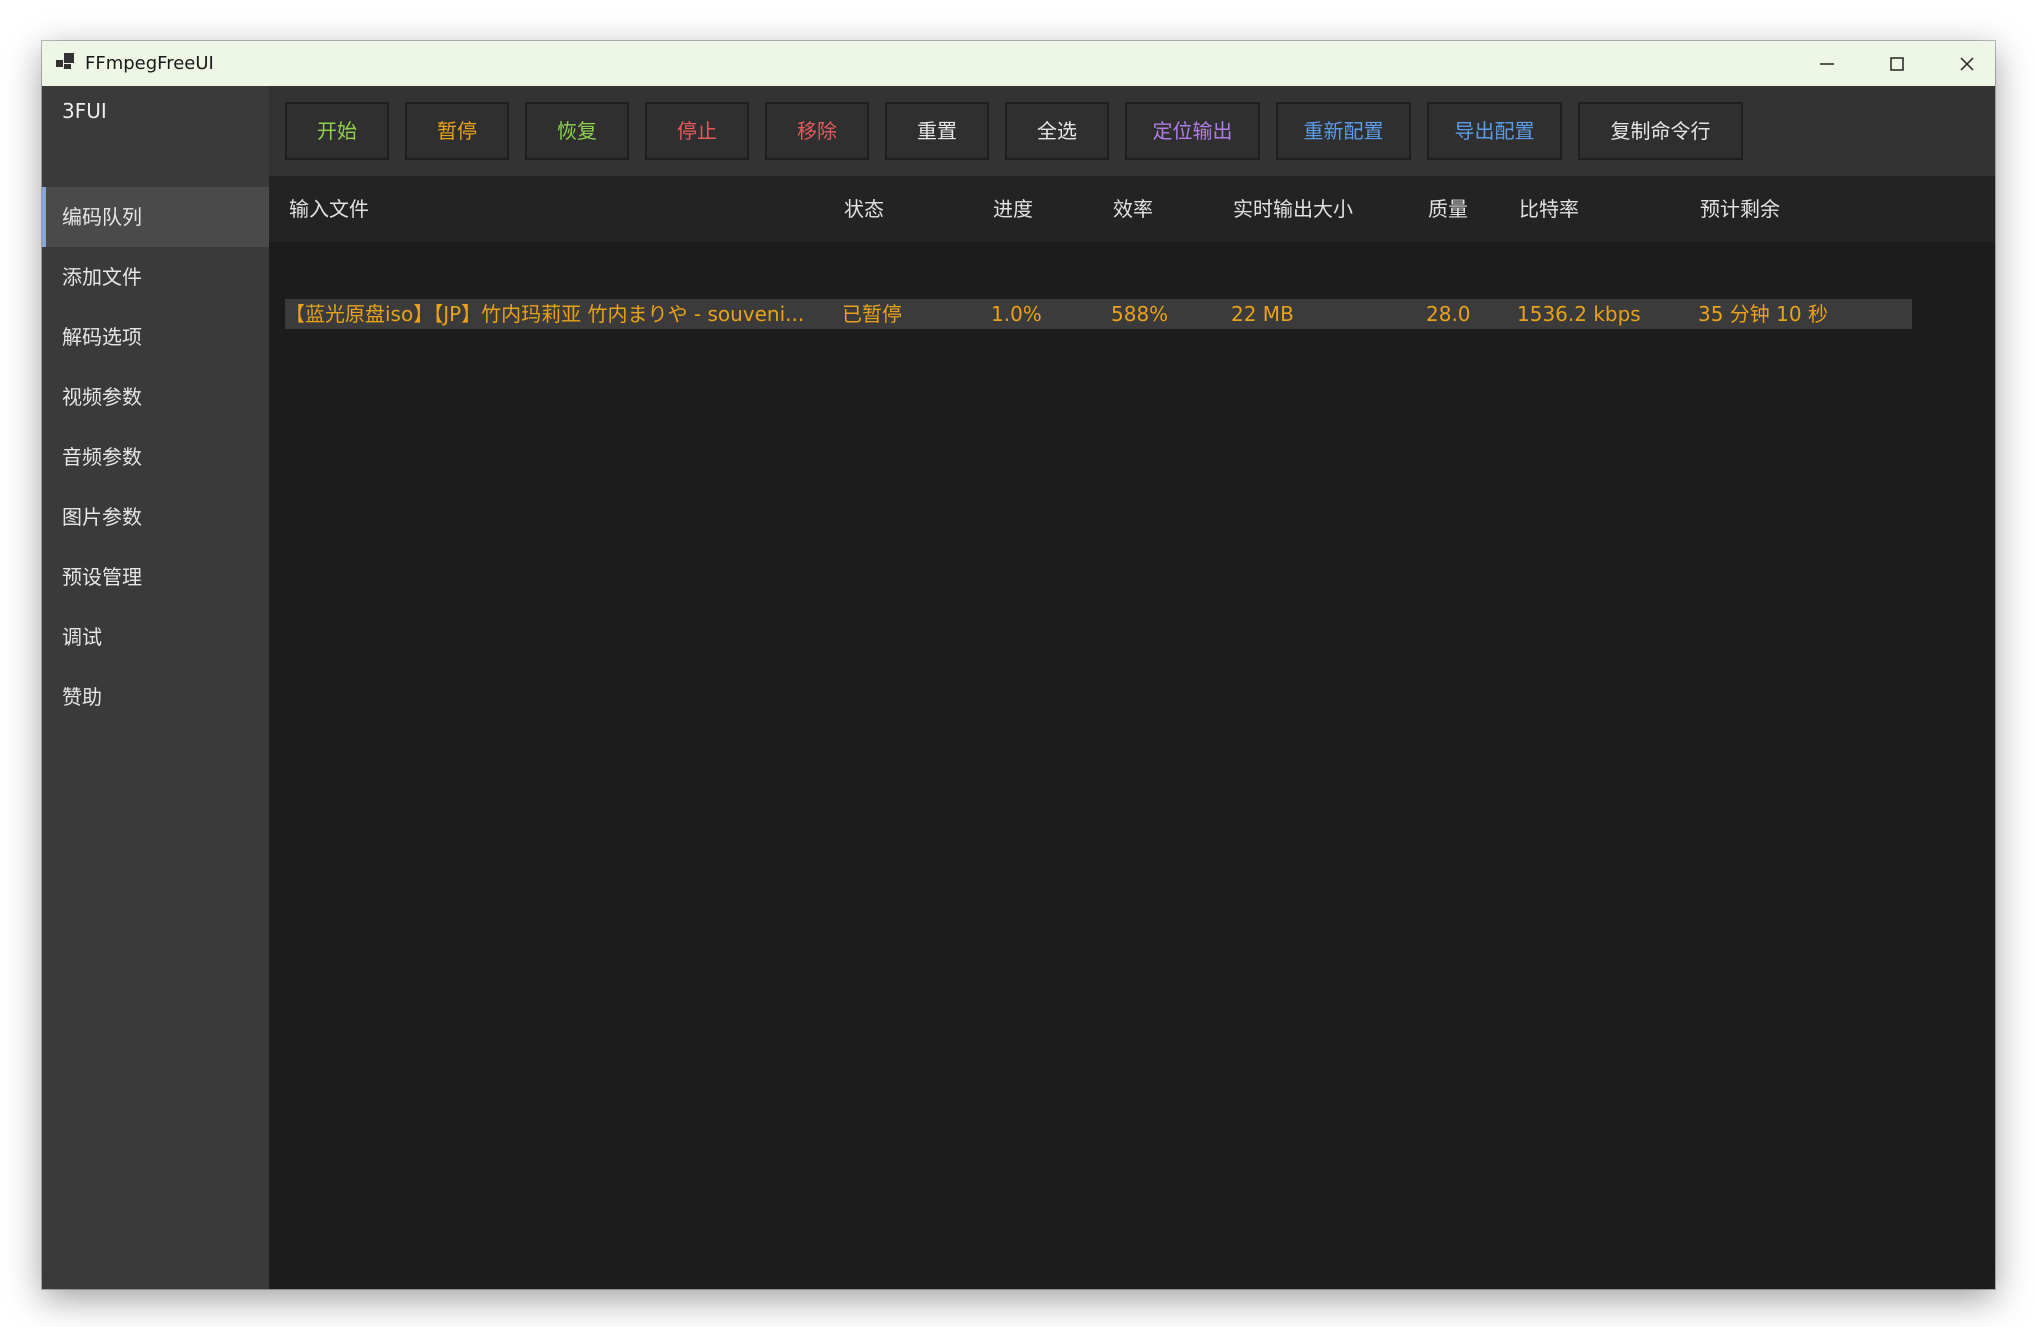  I want to click on stop-button: 停止, so click(697, 131).